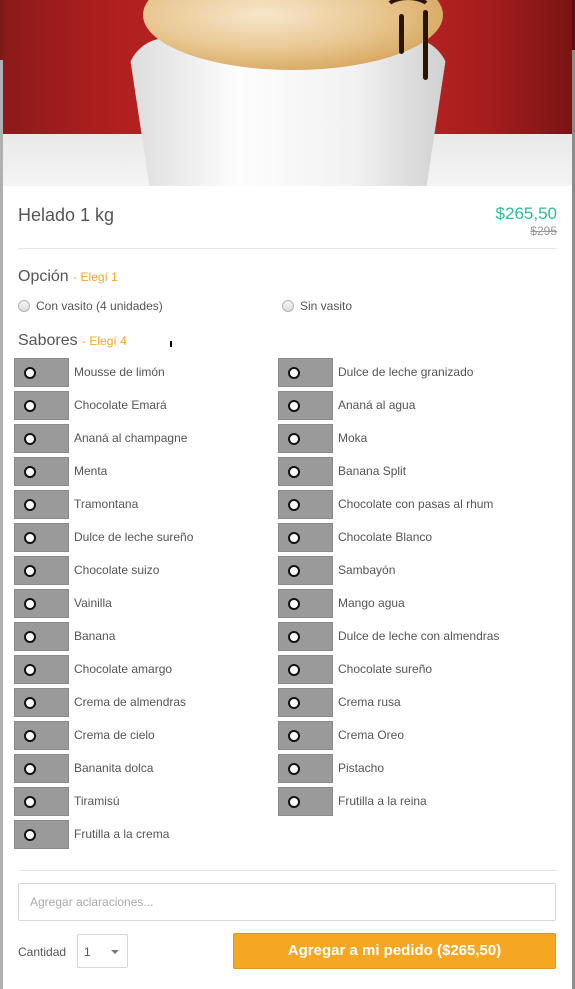 Image resolution: width=575 pixels, height=989 pixels. I want to click on product-title: Helado 1 kg, so click(66, 215).